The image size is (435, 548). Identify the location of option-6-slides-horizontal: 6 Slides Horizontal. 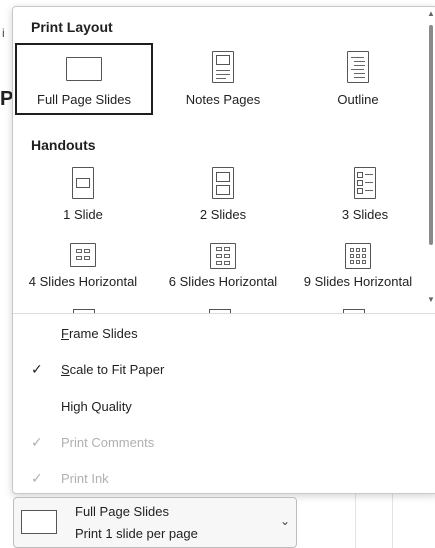
(223, 271).